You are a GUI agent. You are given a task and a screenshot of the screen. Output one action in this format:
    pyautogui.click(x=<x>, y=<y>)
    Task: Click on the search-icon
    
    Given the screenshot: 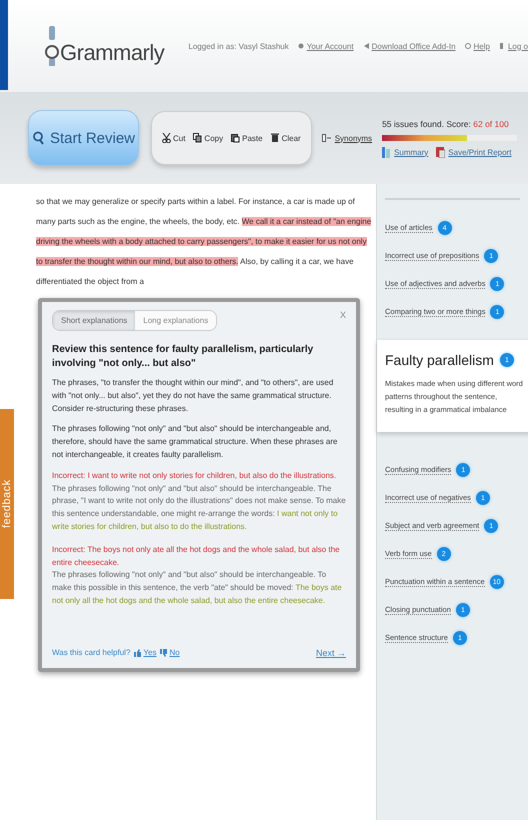 What is the action you would take?
    pyautogui.click(x=38, y=138)
    